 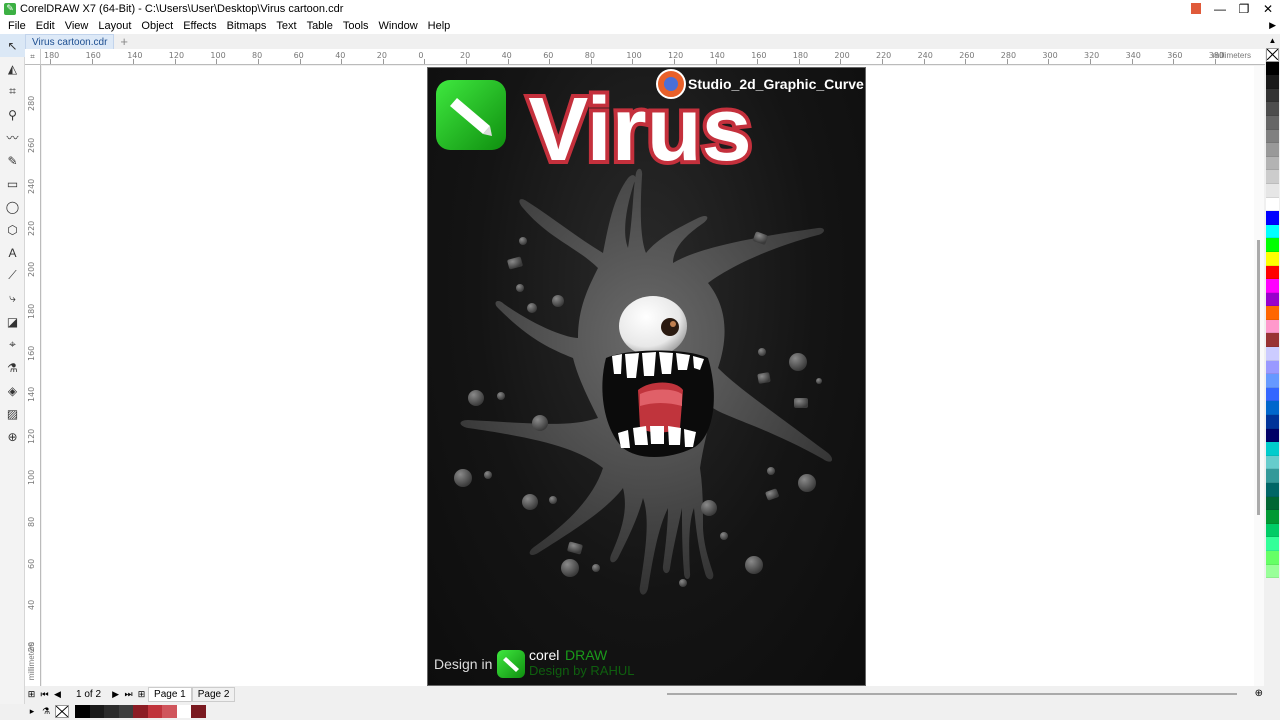 What do you see at coordinates (12, 160) in the screenshot?
I see `artistic-media-tool-icon: ✎` at bounding box center [12, 160].